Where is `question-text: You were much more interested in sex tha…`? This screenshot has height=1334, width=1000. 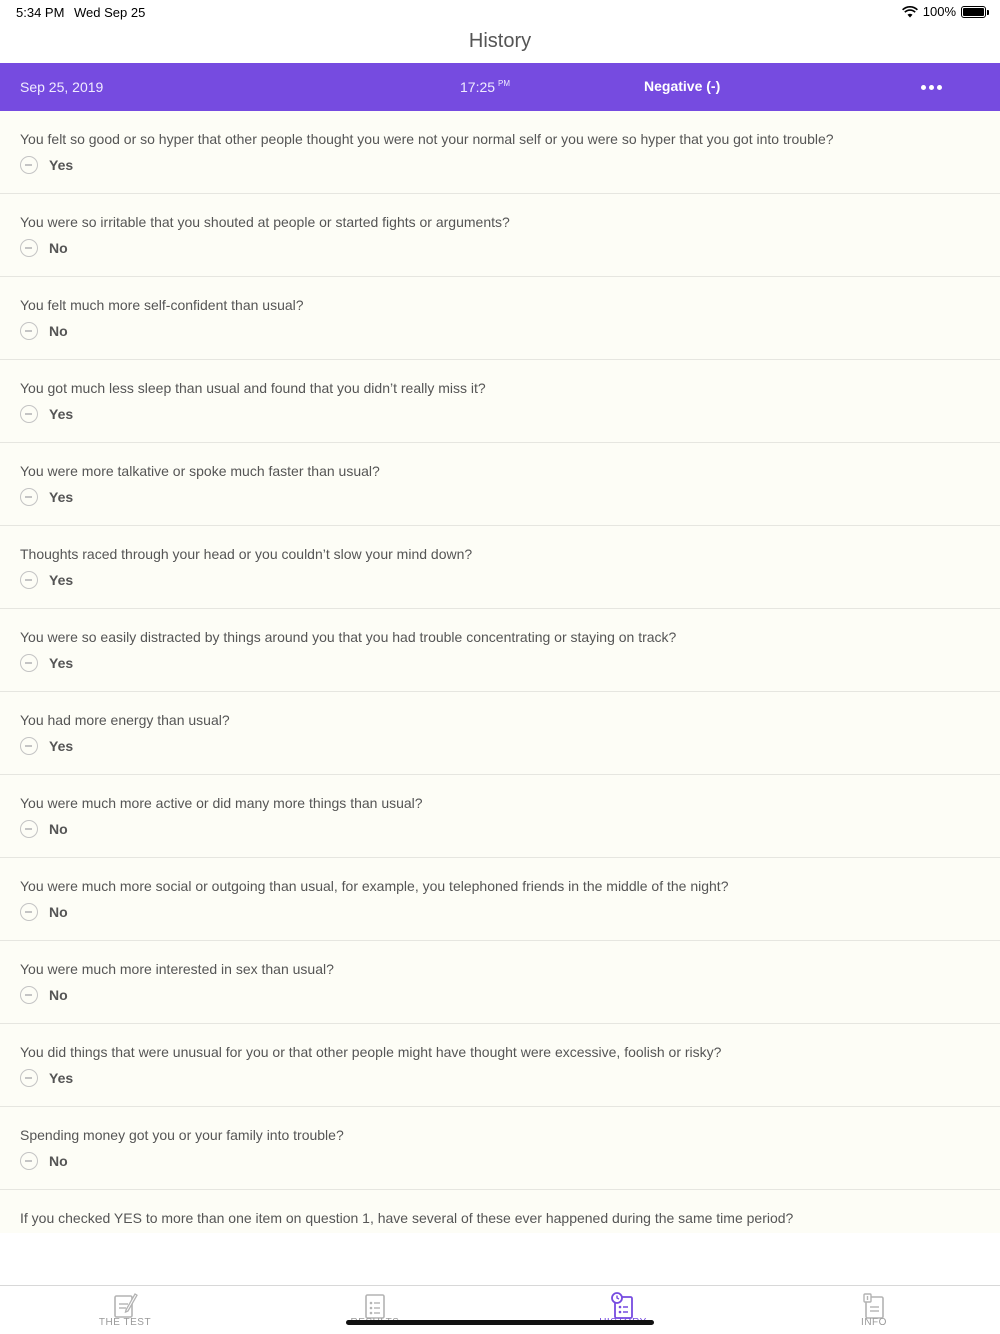
question-text: You were much more interested in sex tha… is located at coordinates (177, 969).